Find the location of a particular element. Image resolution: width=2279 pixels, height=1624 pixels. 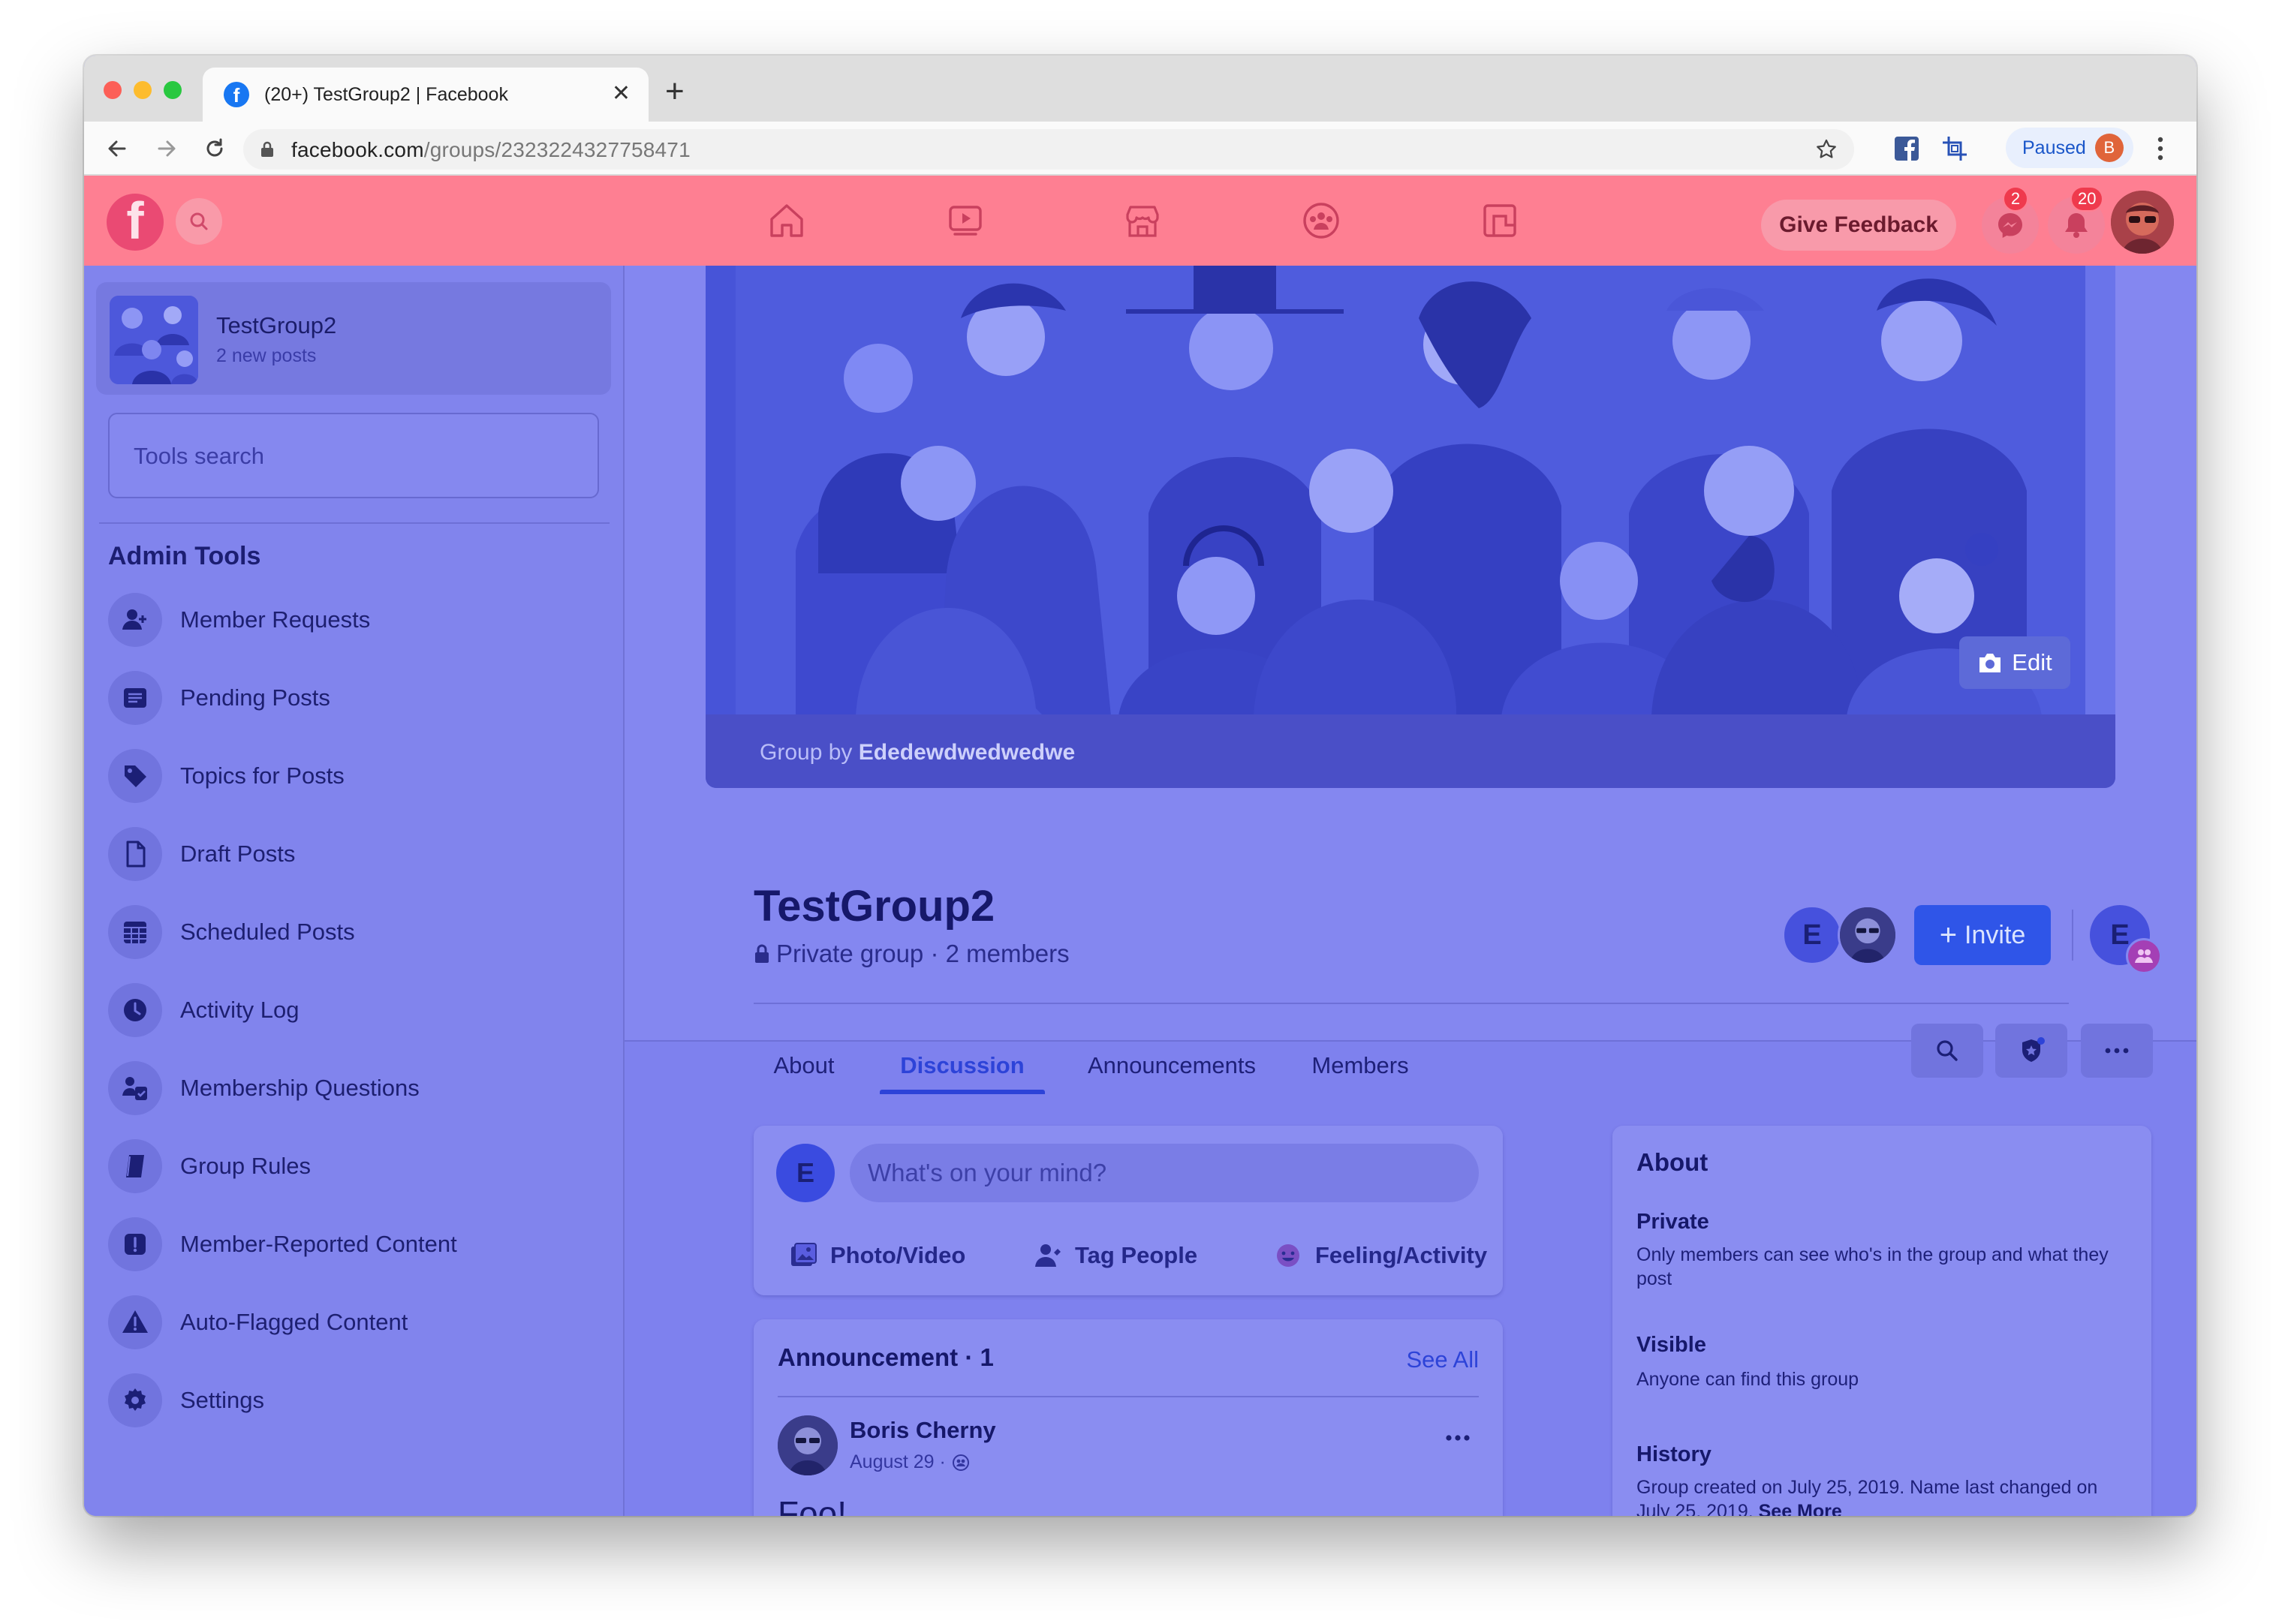

tools-search-box is located at coordinates (354, 455).